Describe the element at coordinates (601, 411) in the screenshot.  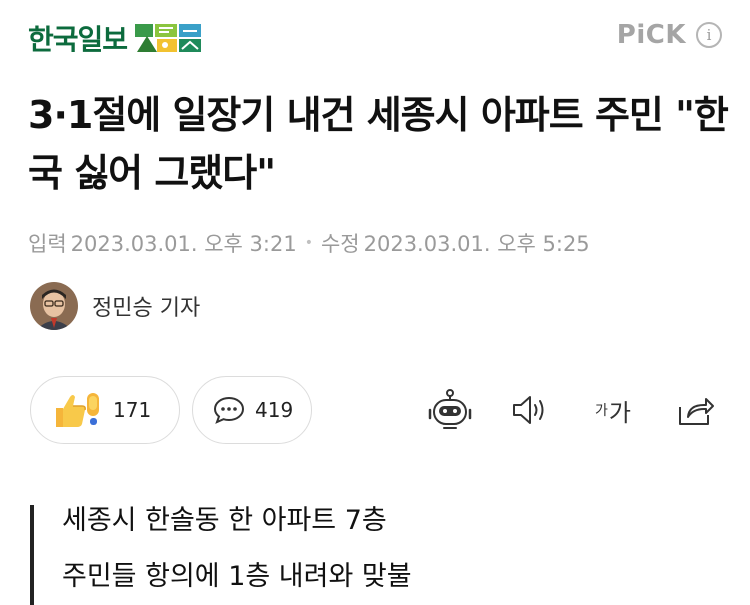
I see `font-size-small-label: 가` at that location.